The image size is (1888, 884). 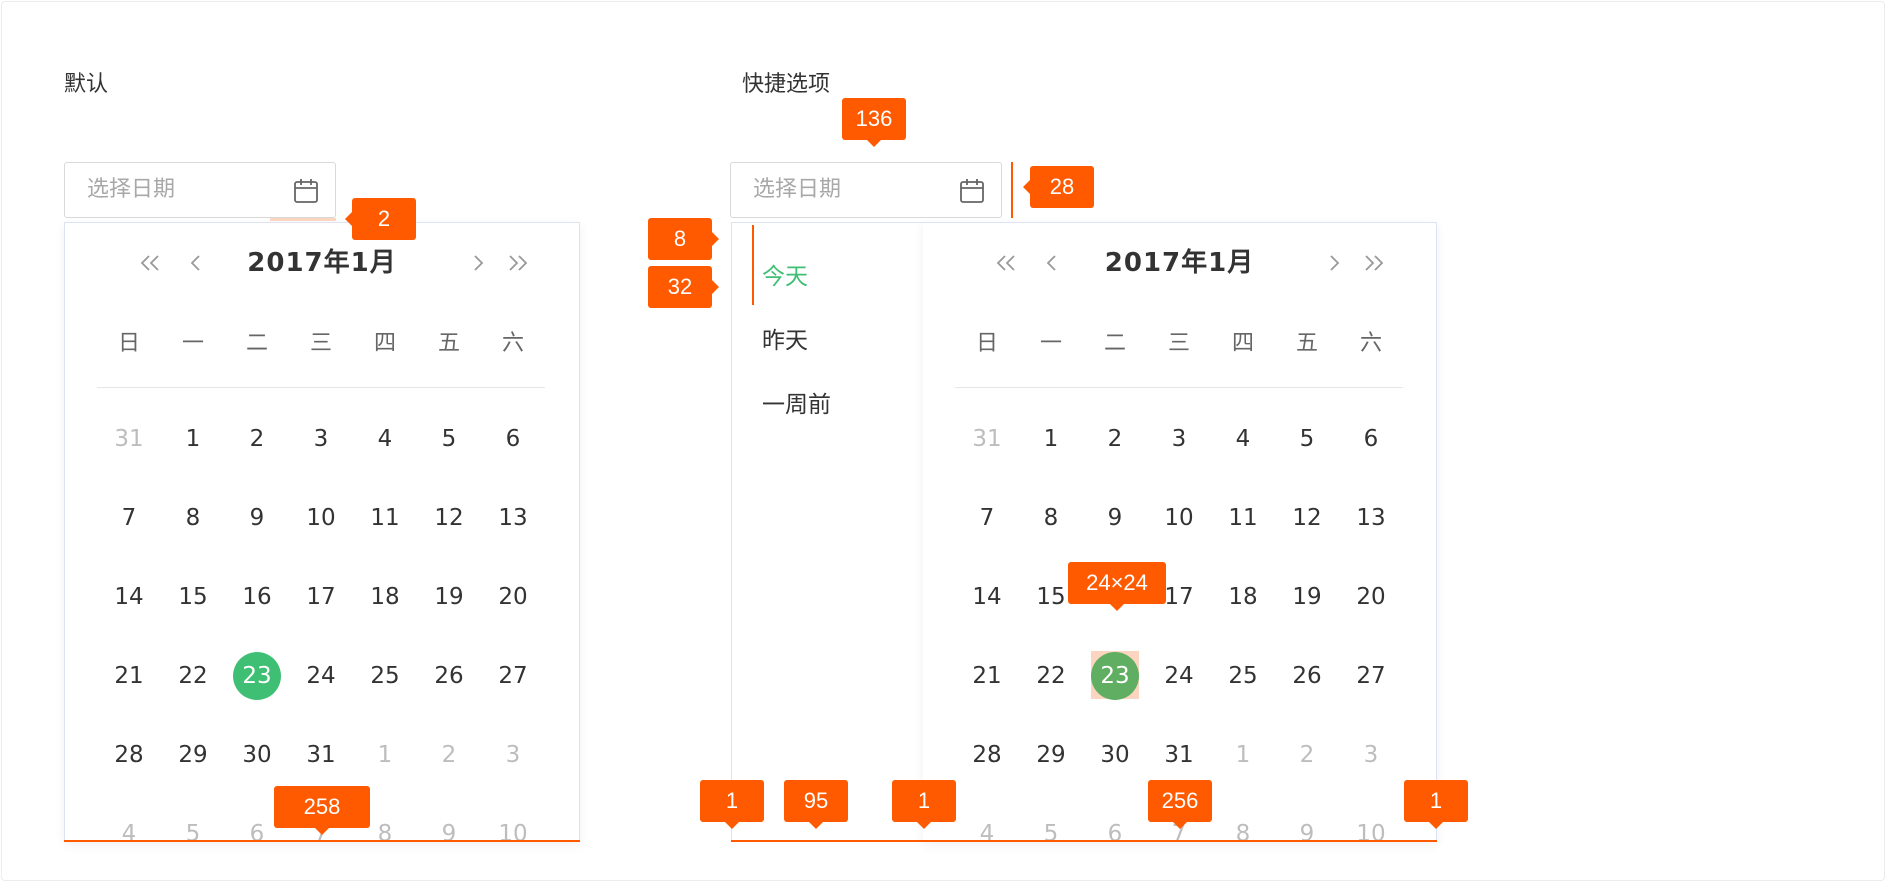 I want to click on day-number: 7, so click(x=129, y=517).